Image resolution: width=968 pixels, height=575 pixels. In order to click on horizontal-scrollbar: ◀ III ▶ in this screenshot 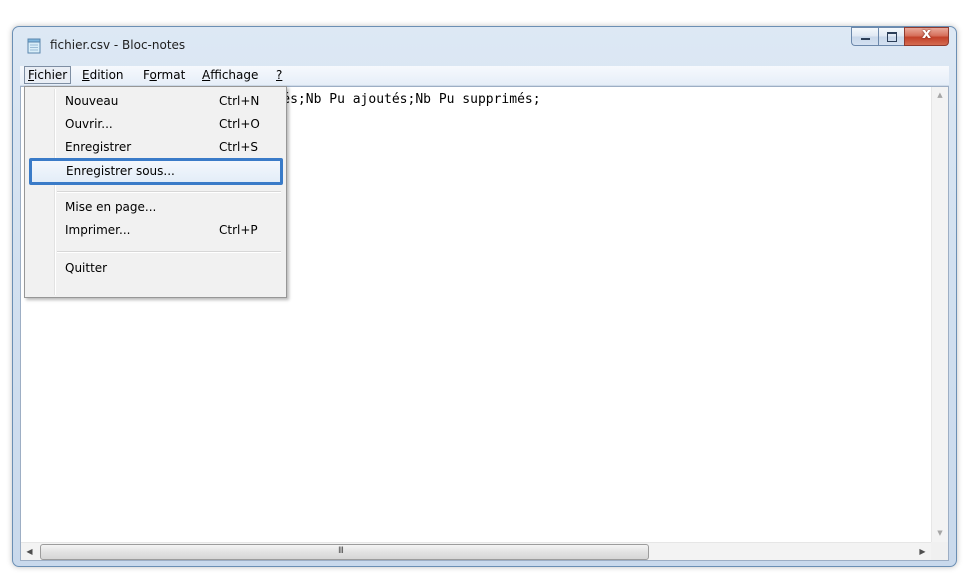, I will do `click(476, 551)`.